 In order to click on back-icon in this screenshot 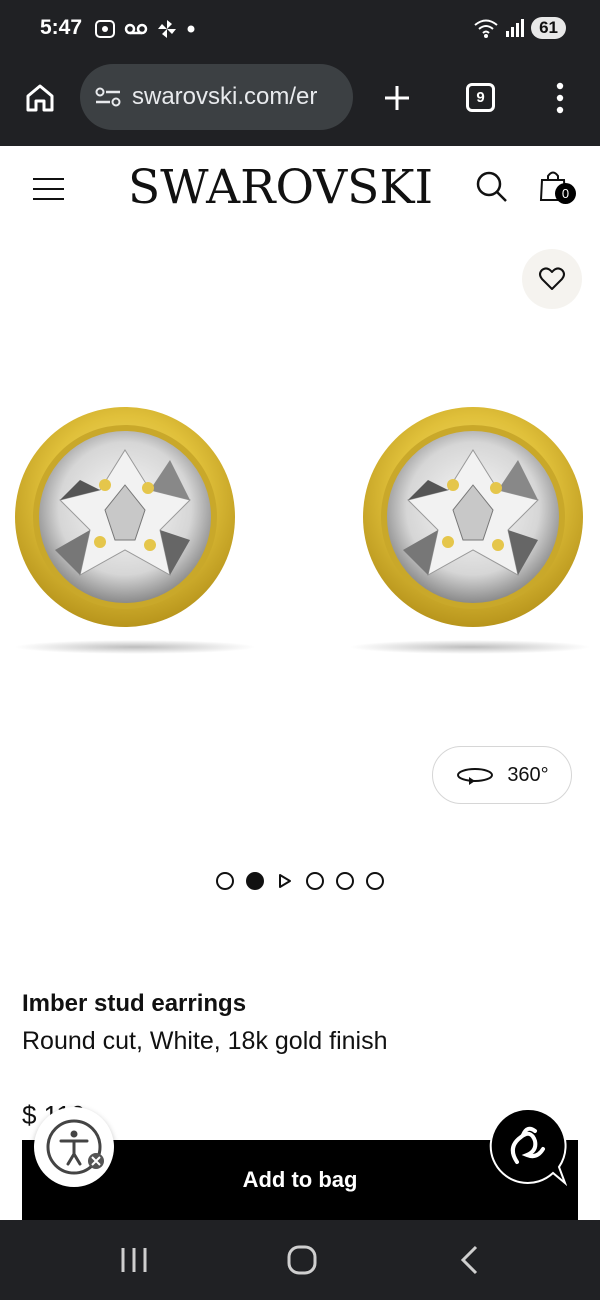, I will do `click(470, 1260)`.